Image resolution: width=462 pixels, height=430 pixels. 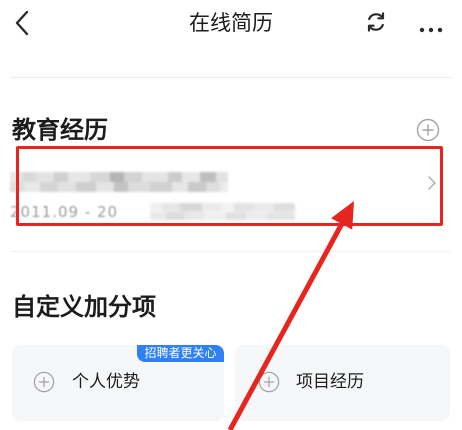 What do you see at coordinates (431, 30) in the screenshot?
I see `more-icon` at bounding box center [431, 30].